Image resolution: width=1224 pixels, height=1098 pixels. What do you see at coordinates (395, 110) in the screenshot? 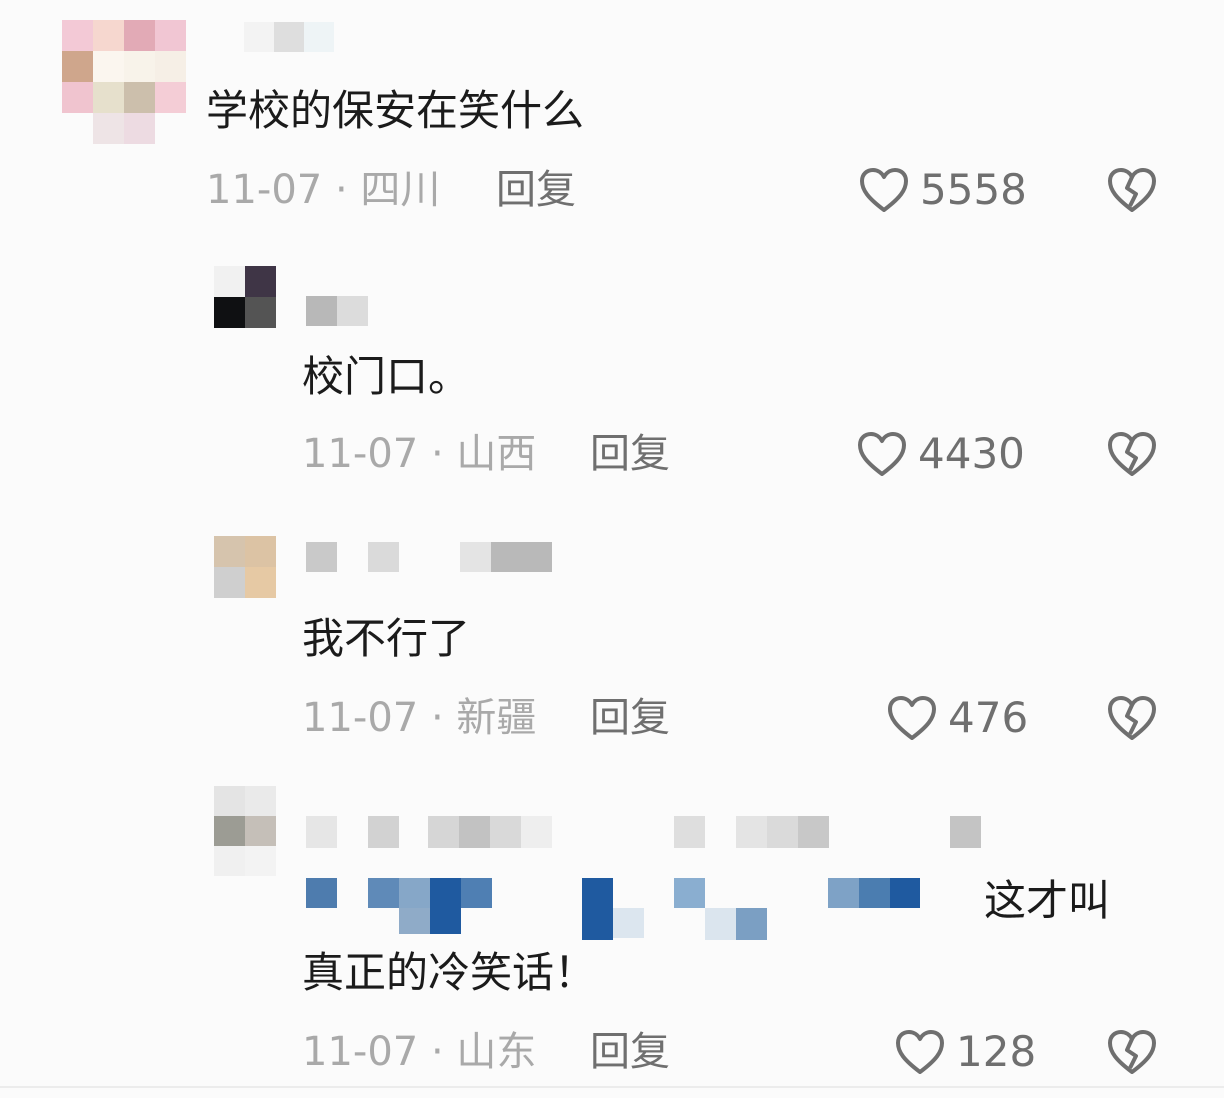
I see `comment-text: 学校的保安在笑什么` at bounding box center [395, 110].